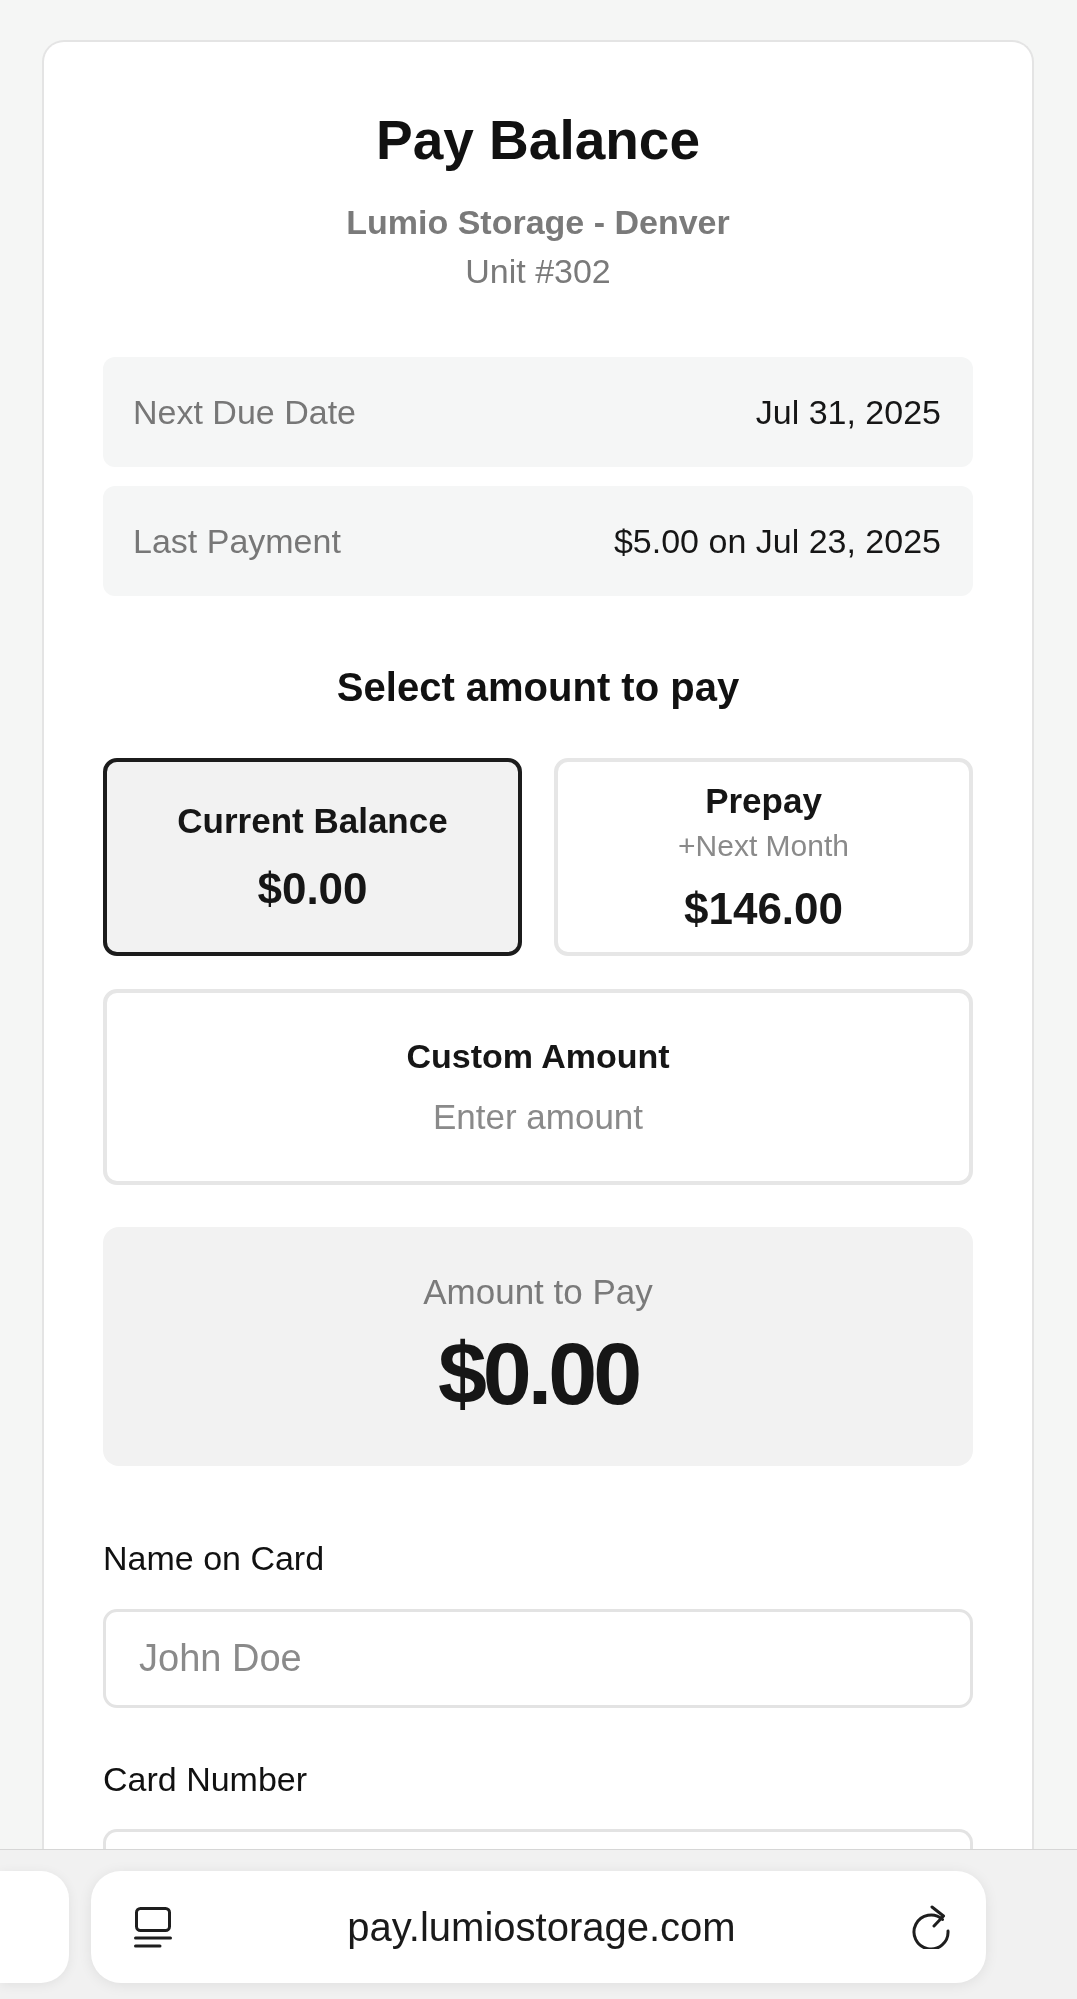 Image resolution: width=1077 pixels, height=1999 pixels. What do you see at coordinates (538, 1056) in the screenshot?
I see `option-title: Custom Amount` at bounding box center [538, 1056].